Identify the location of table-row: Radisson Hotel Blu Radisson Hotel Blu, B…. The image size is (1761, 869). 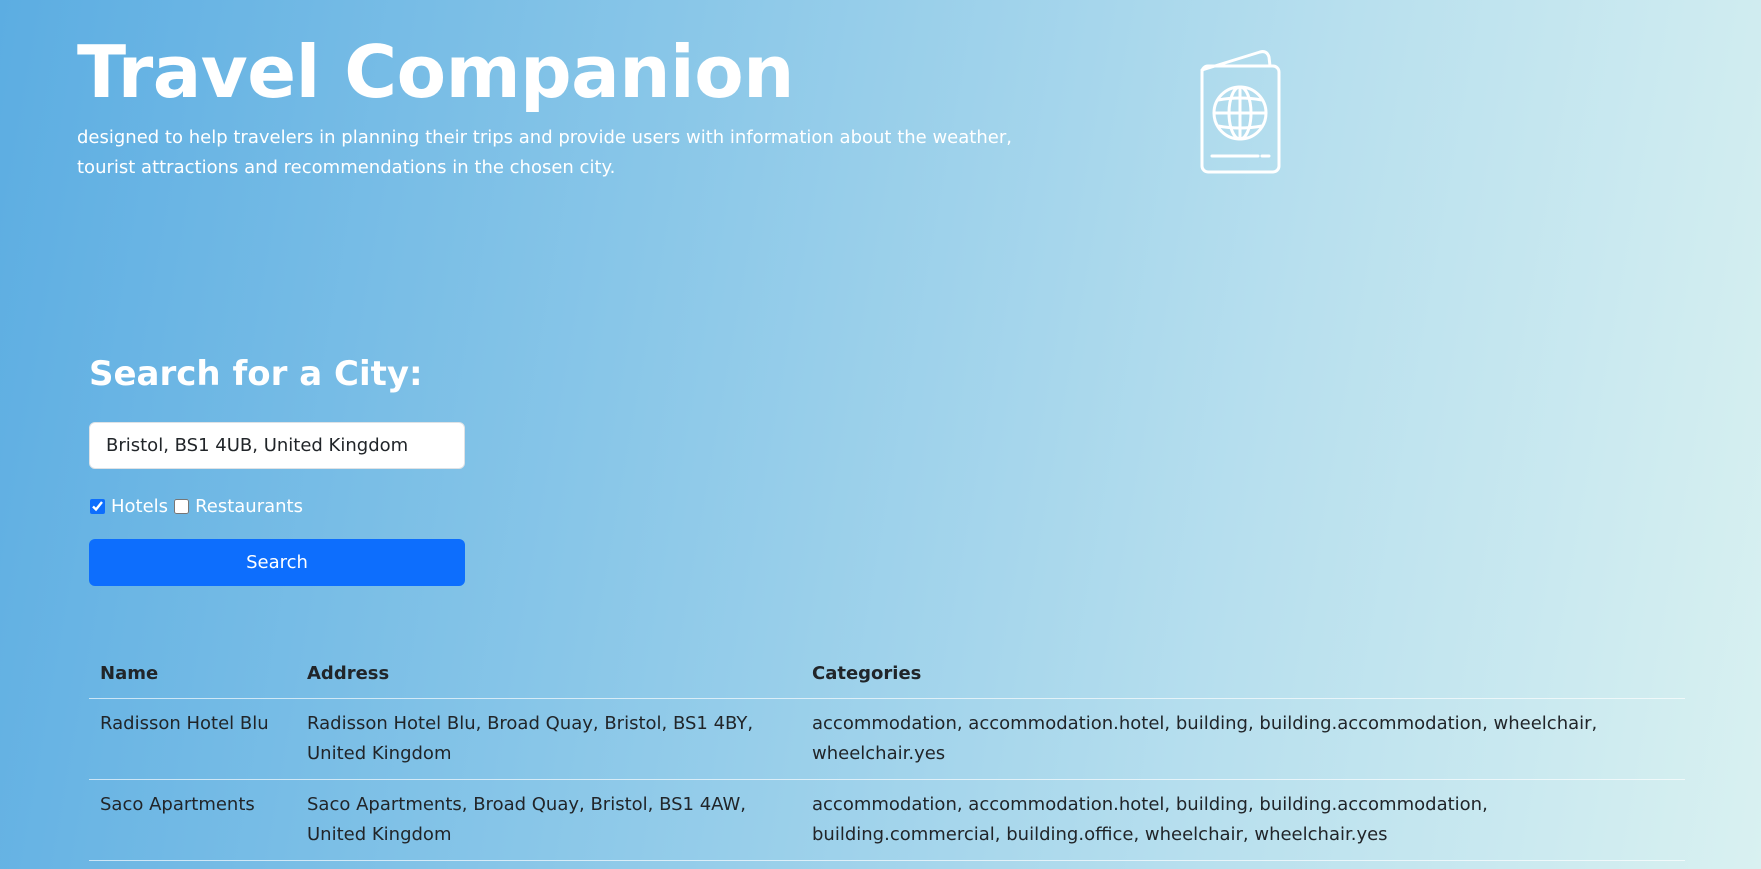
(887, 739).